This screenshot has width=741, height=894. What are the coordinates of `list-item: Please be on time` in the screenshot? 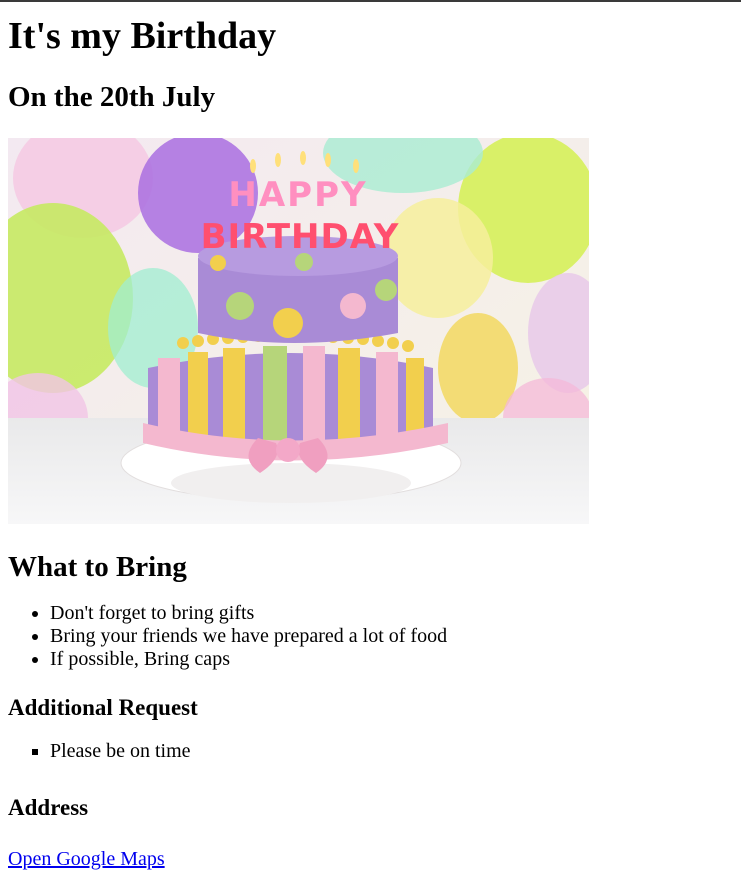 It's located at (391, 751).